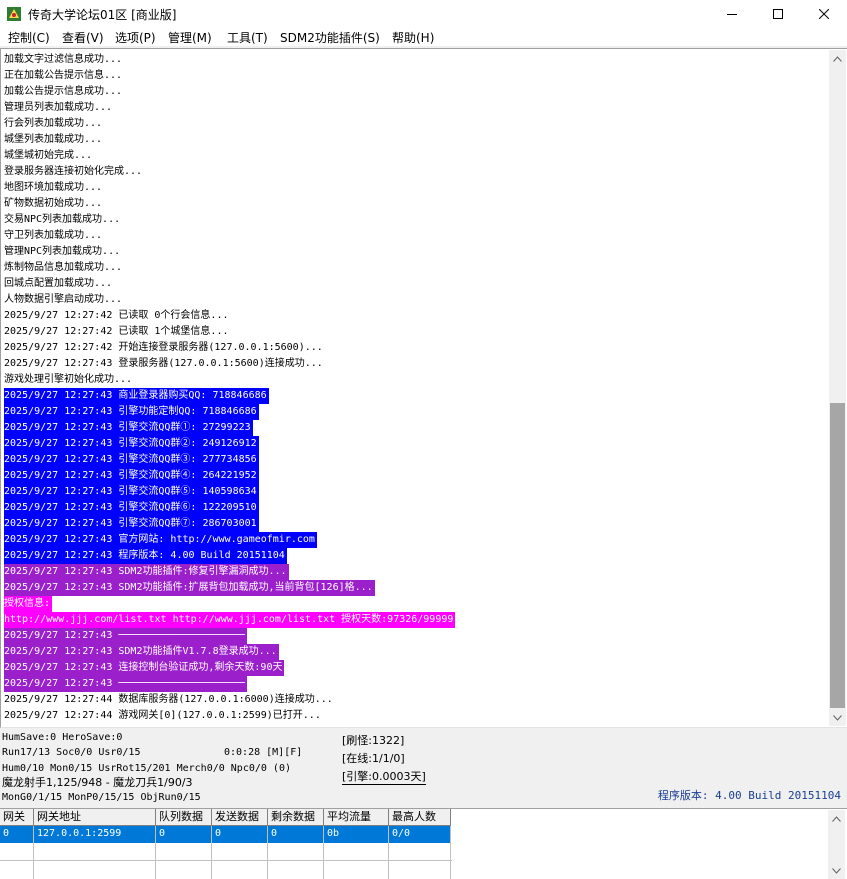 Image resolution: width=847 pixels, height=879 pixels. I want to click on table-scroll-up-button, so click(836, 818).